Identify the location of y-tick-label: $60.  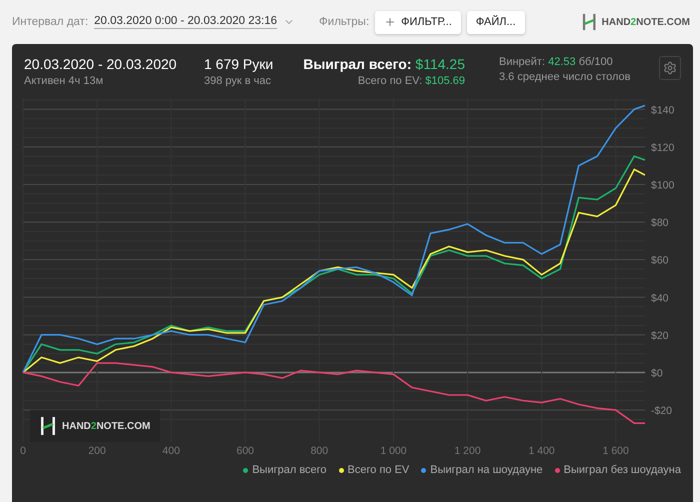
(660, 260).